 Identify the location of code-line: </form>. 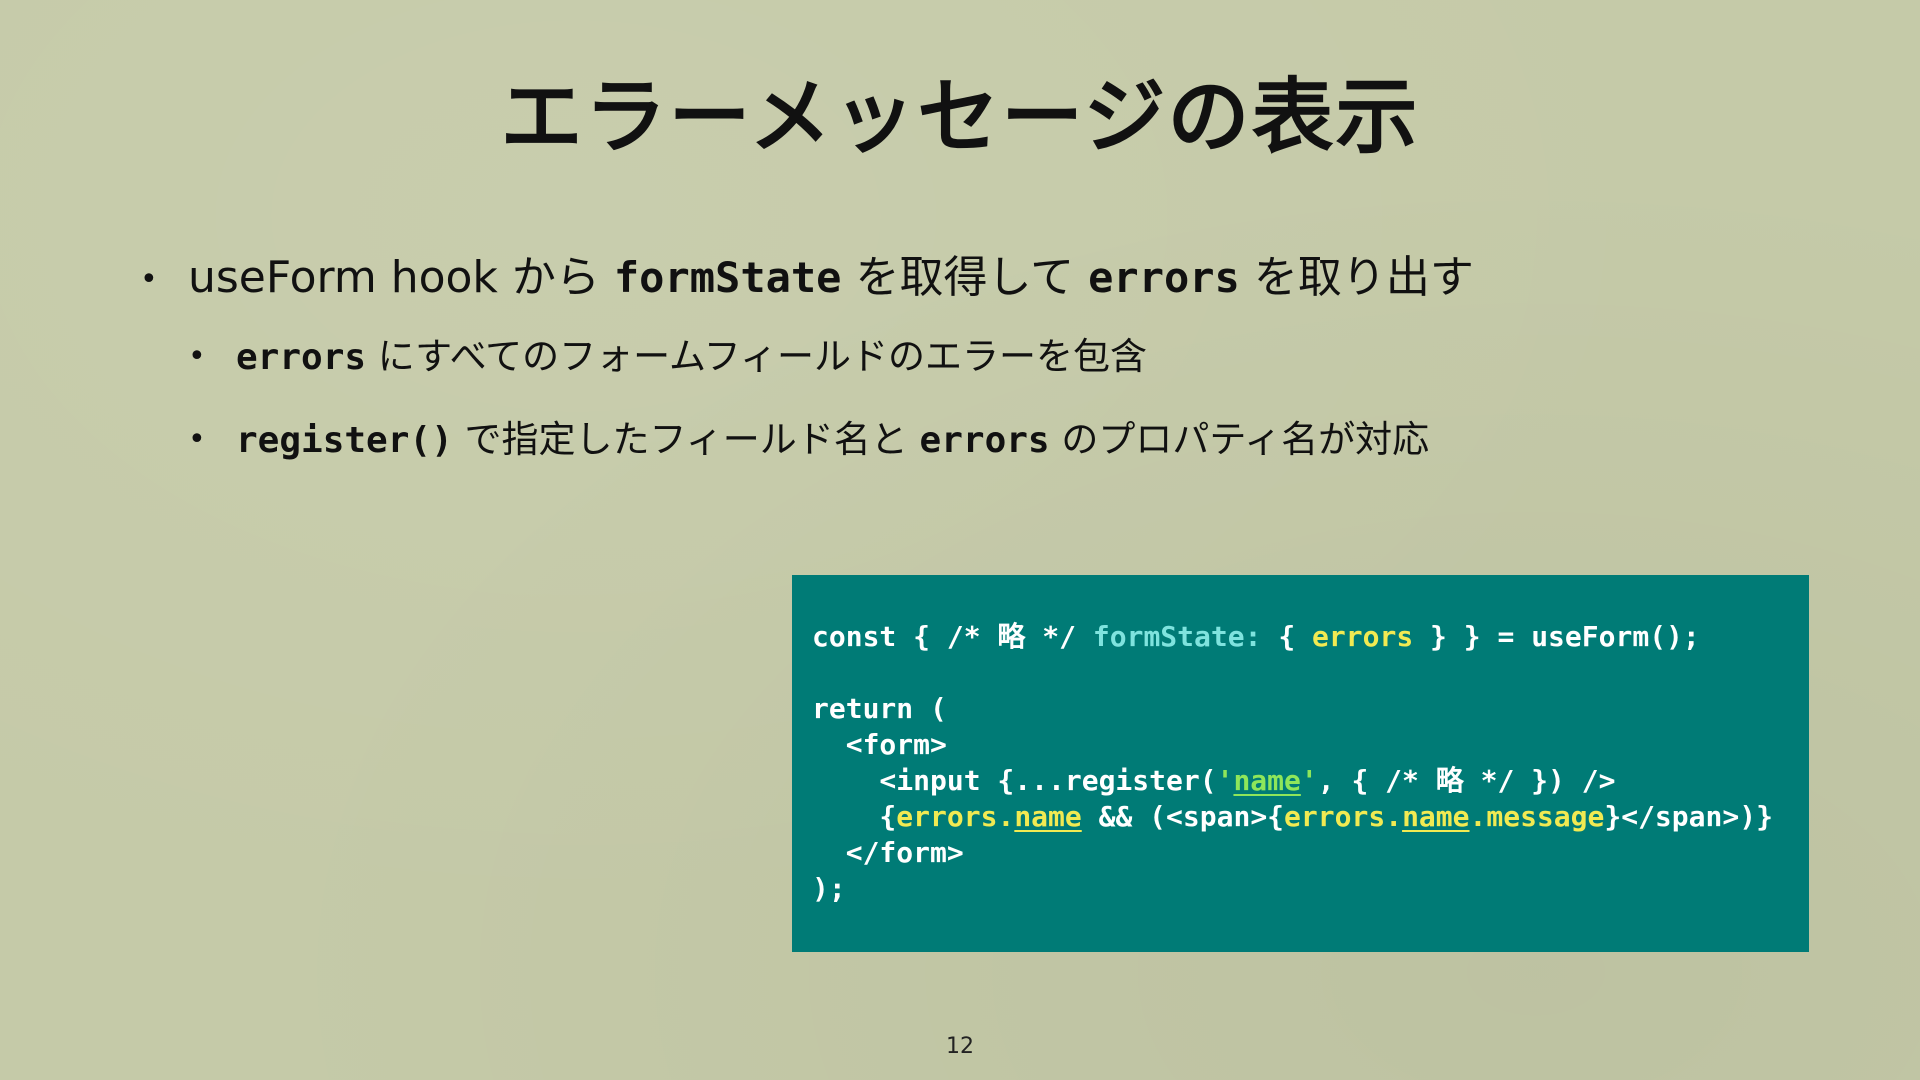
(888, 852).